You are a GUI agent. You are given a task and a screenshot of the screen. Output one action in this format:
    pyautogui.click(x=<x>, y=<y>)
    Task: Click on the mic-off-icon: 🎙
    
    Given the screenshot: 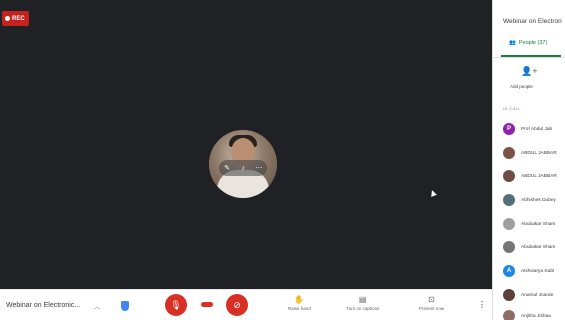 What is the action you would take?
    pyautogui.click(x=176, y=304)
    